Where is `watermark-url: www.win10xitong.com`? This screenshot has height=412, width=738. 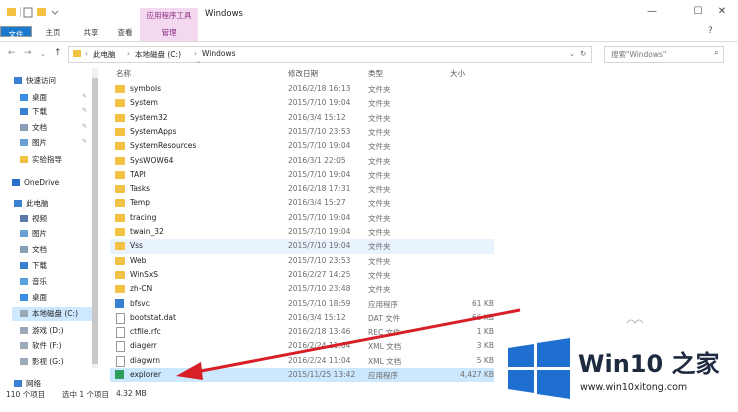
watermark-url: www.win10xitong.com is located at coordinates (634, 387).